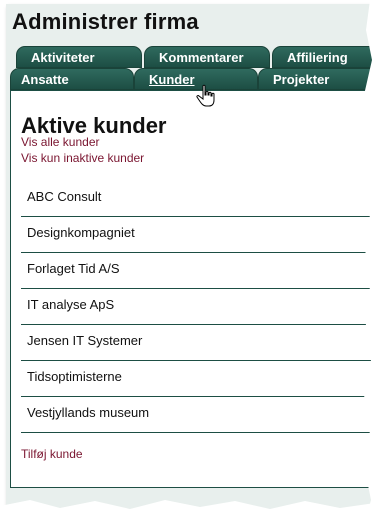 The image size is (382, 518). Describe the element at coordinates (52, 454) in the screenshot. I see `add-customer-link: Tilføj kunde` at that location.